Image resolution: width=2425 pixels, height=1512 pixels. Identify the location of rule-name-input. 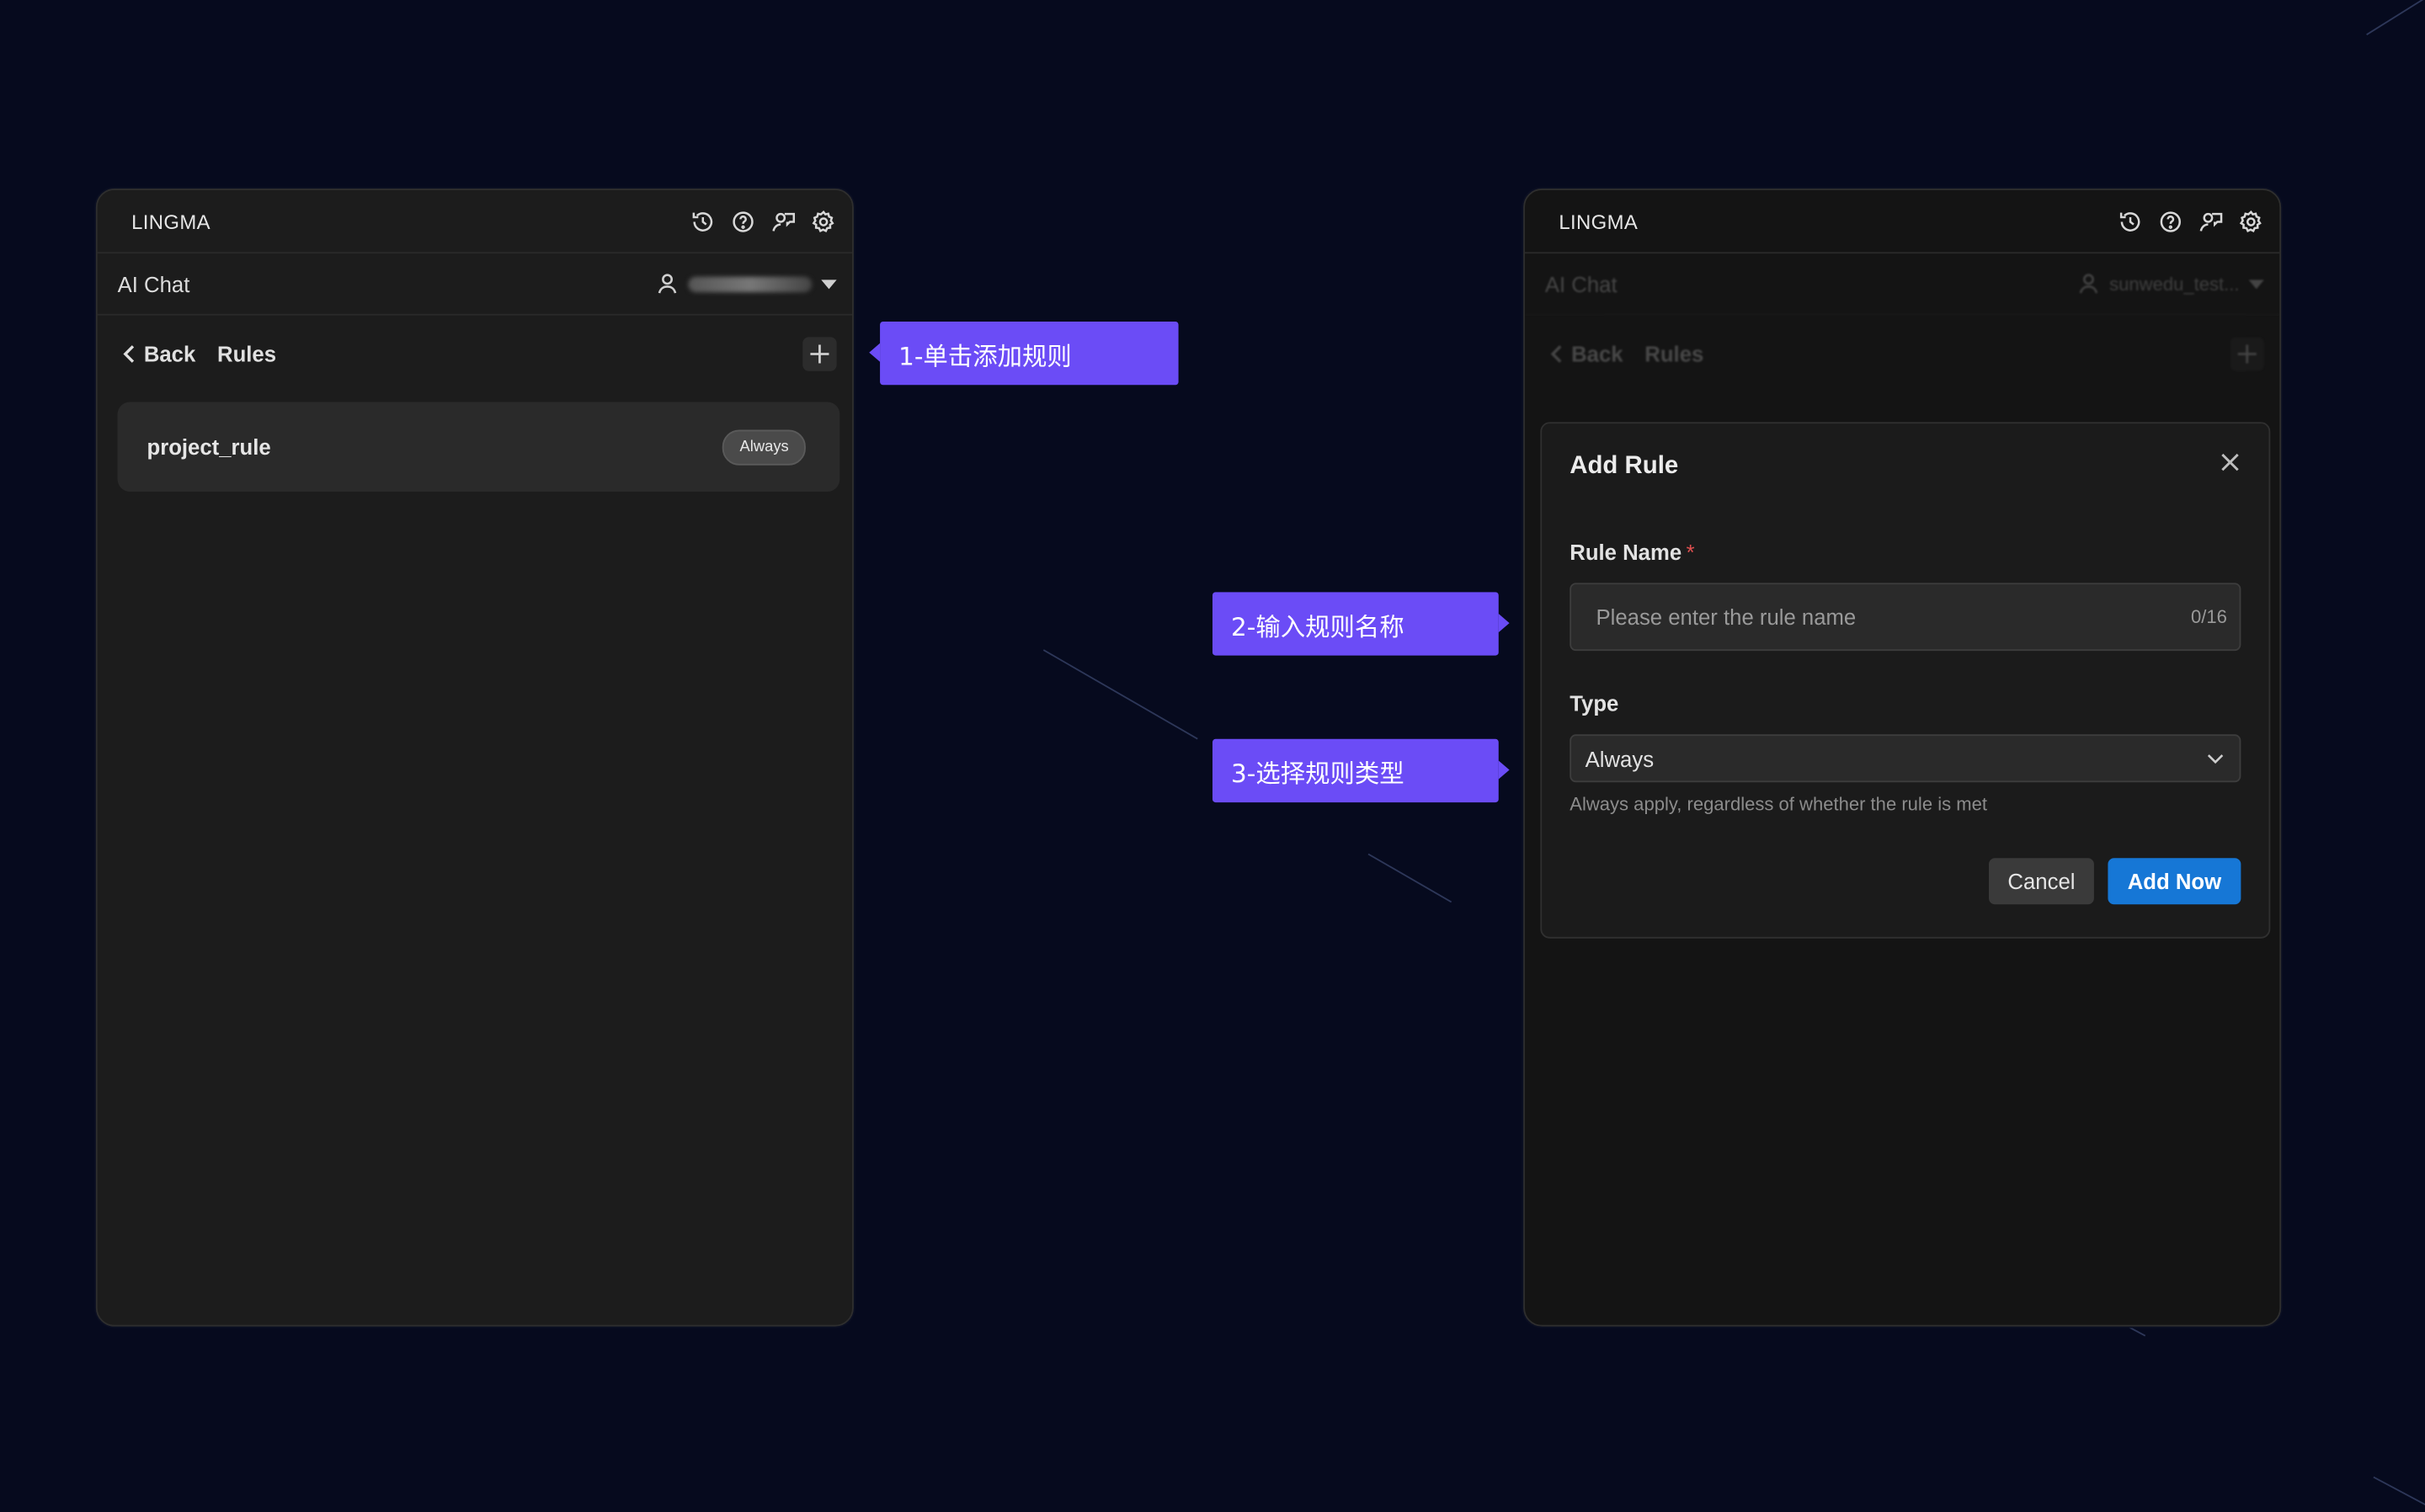
(1874, 617).